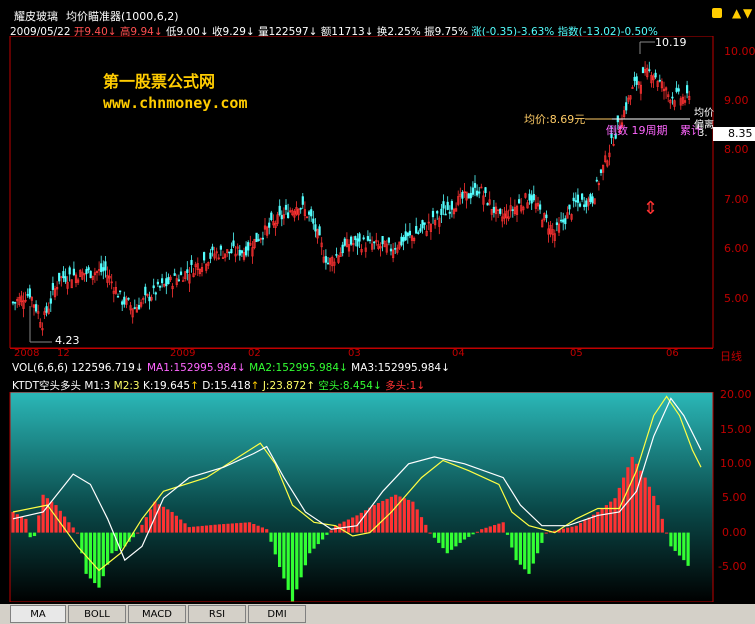 The image size is (755, 624). I want to click on period-label: 日线, so click(731, 356).